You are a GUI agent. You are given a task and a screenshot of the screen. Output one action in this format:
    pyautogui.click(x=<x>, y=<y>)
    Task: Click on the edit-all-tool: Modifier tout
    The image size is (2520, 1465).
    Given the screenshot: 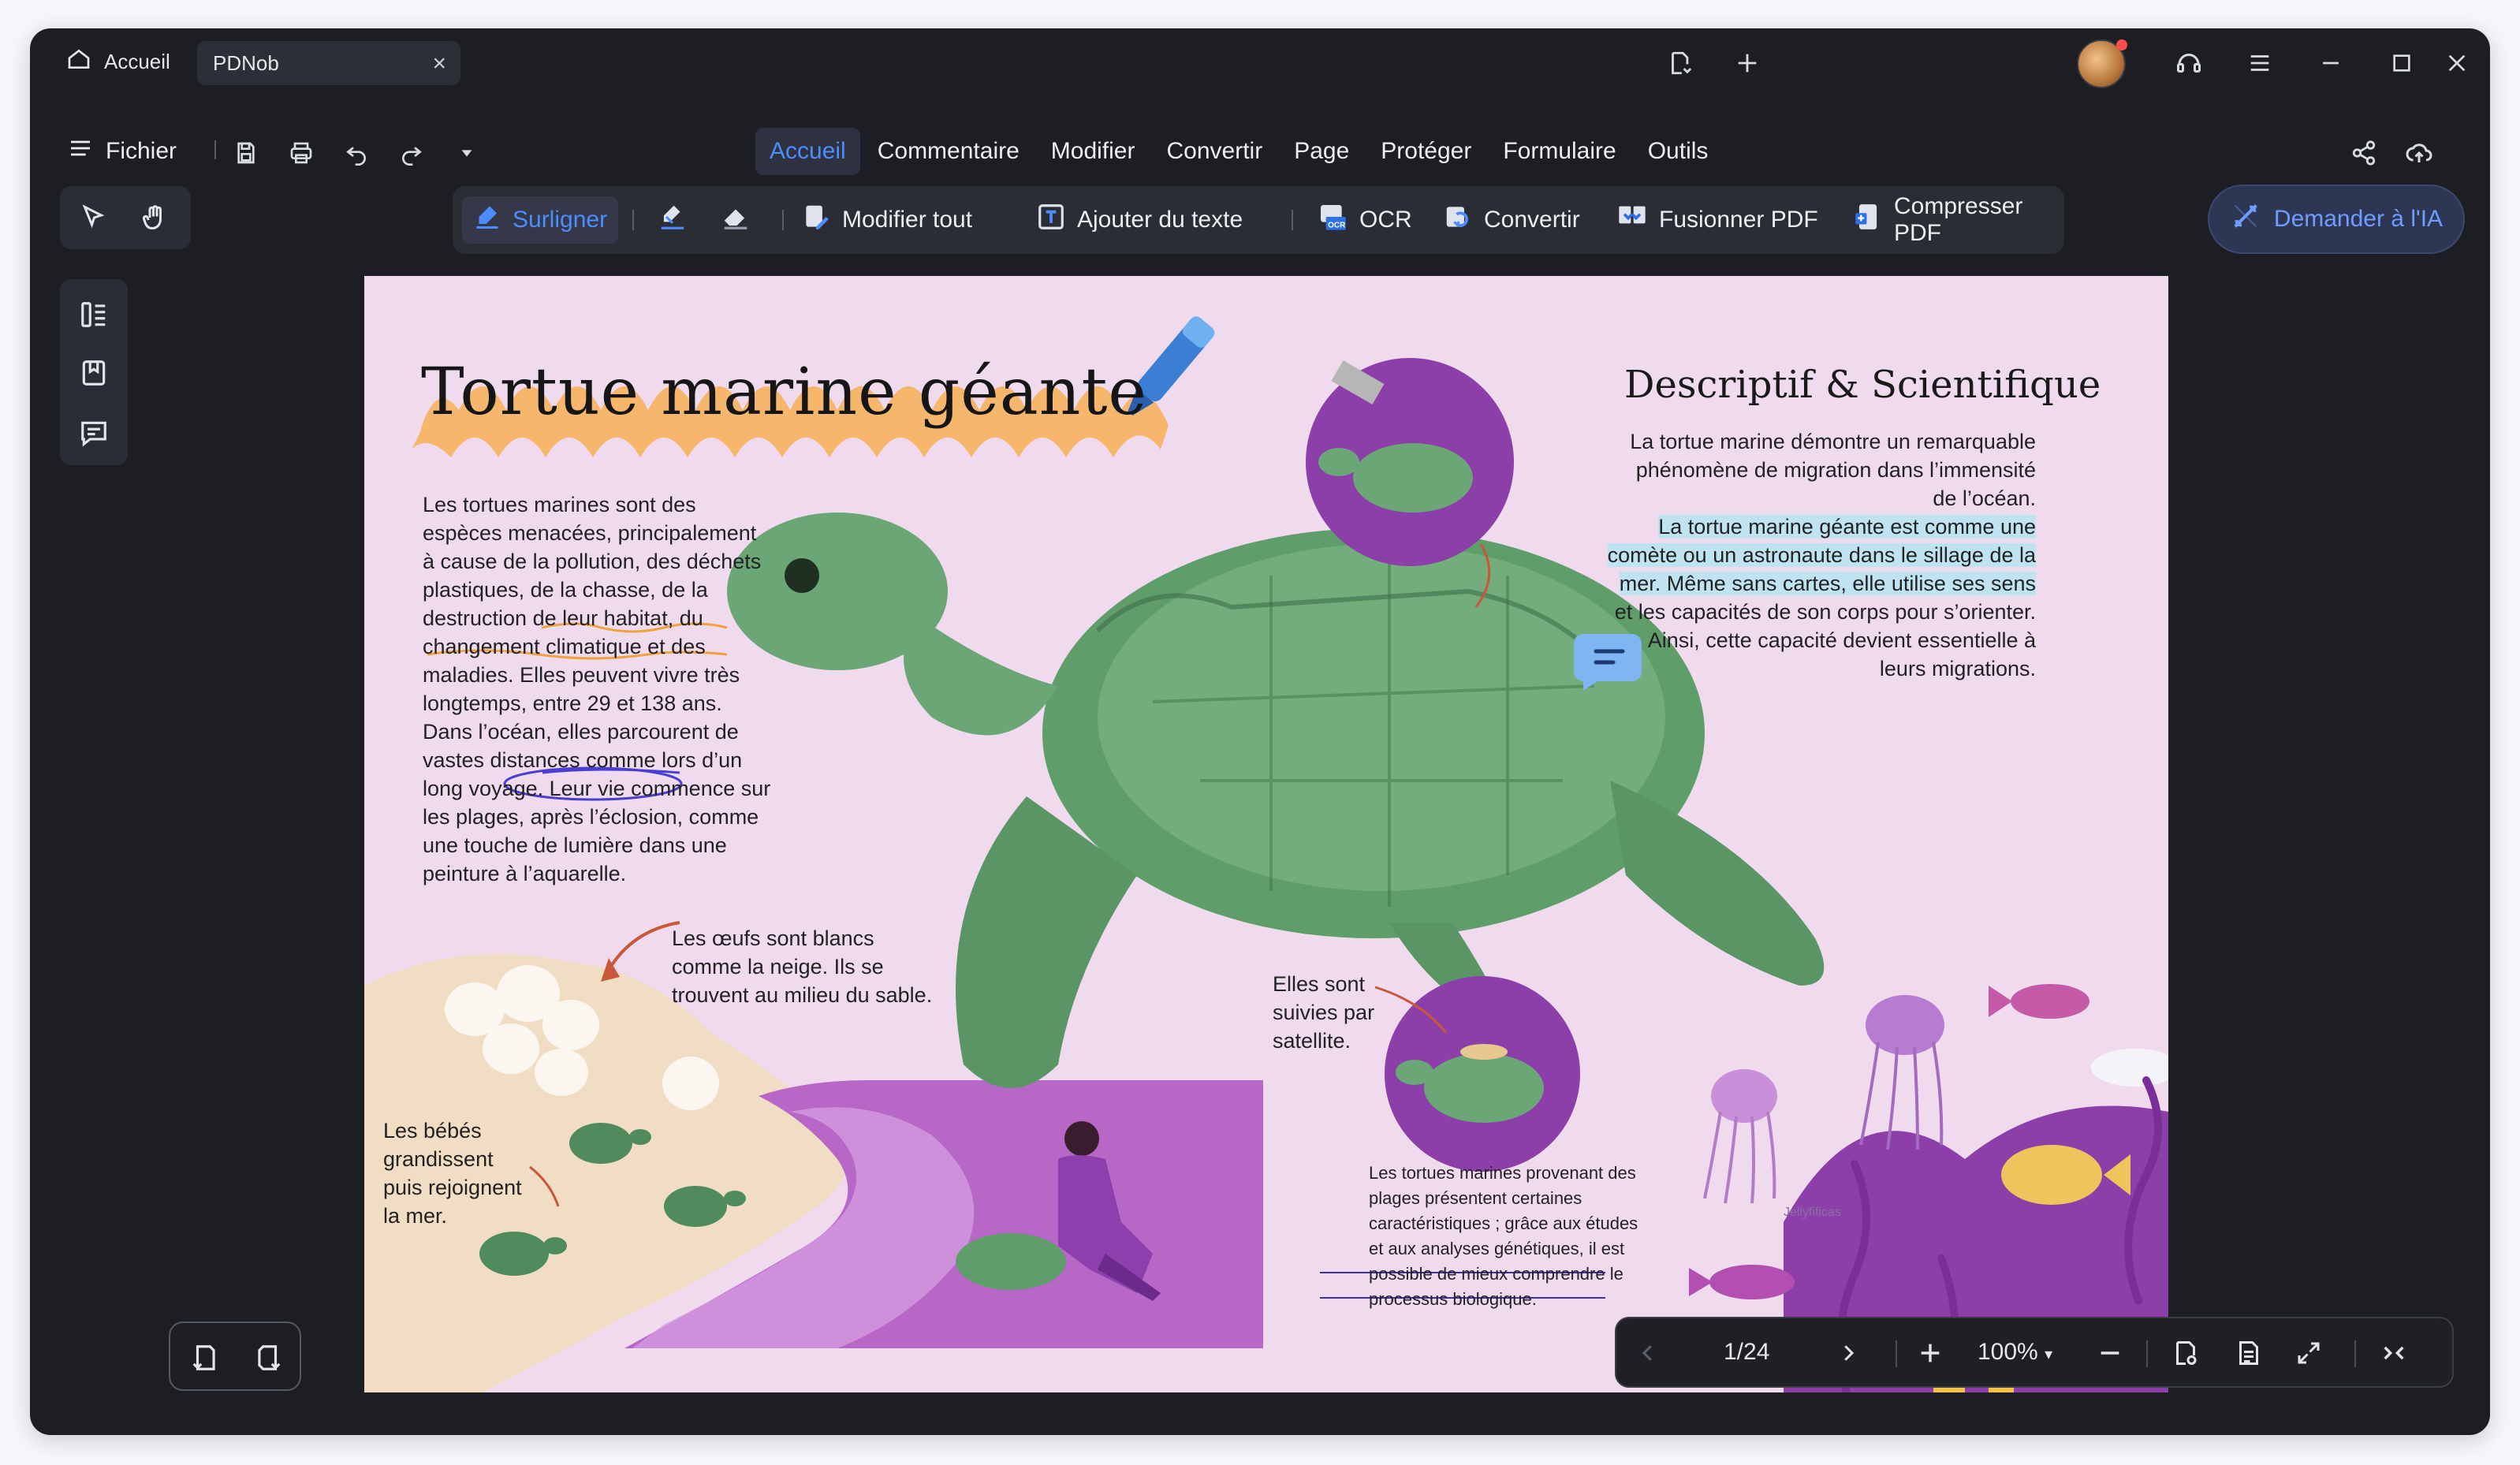 What is the action you would take?
    pyautogui.click(x=886, y=220)
    